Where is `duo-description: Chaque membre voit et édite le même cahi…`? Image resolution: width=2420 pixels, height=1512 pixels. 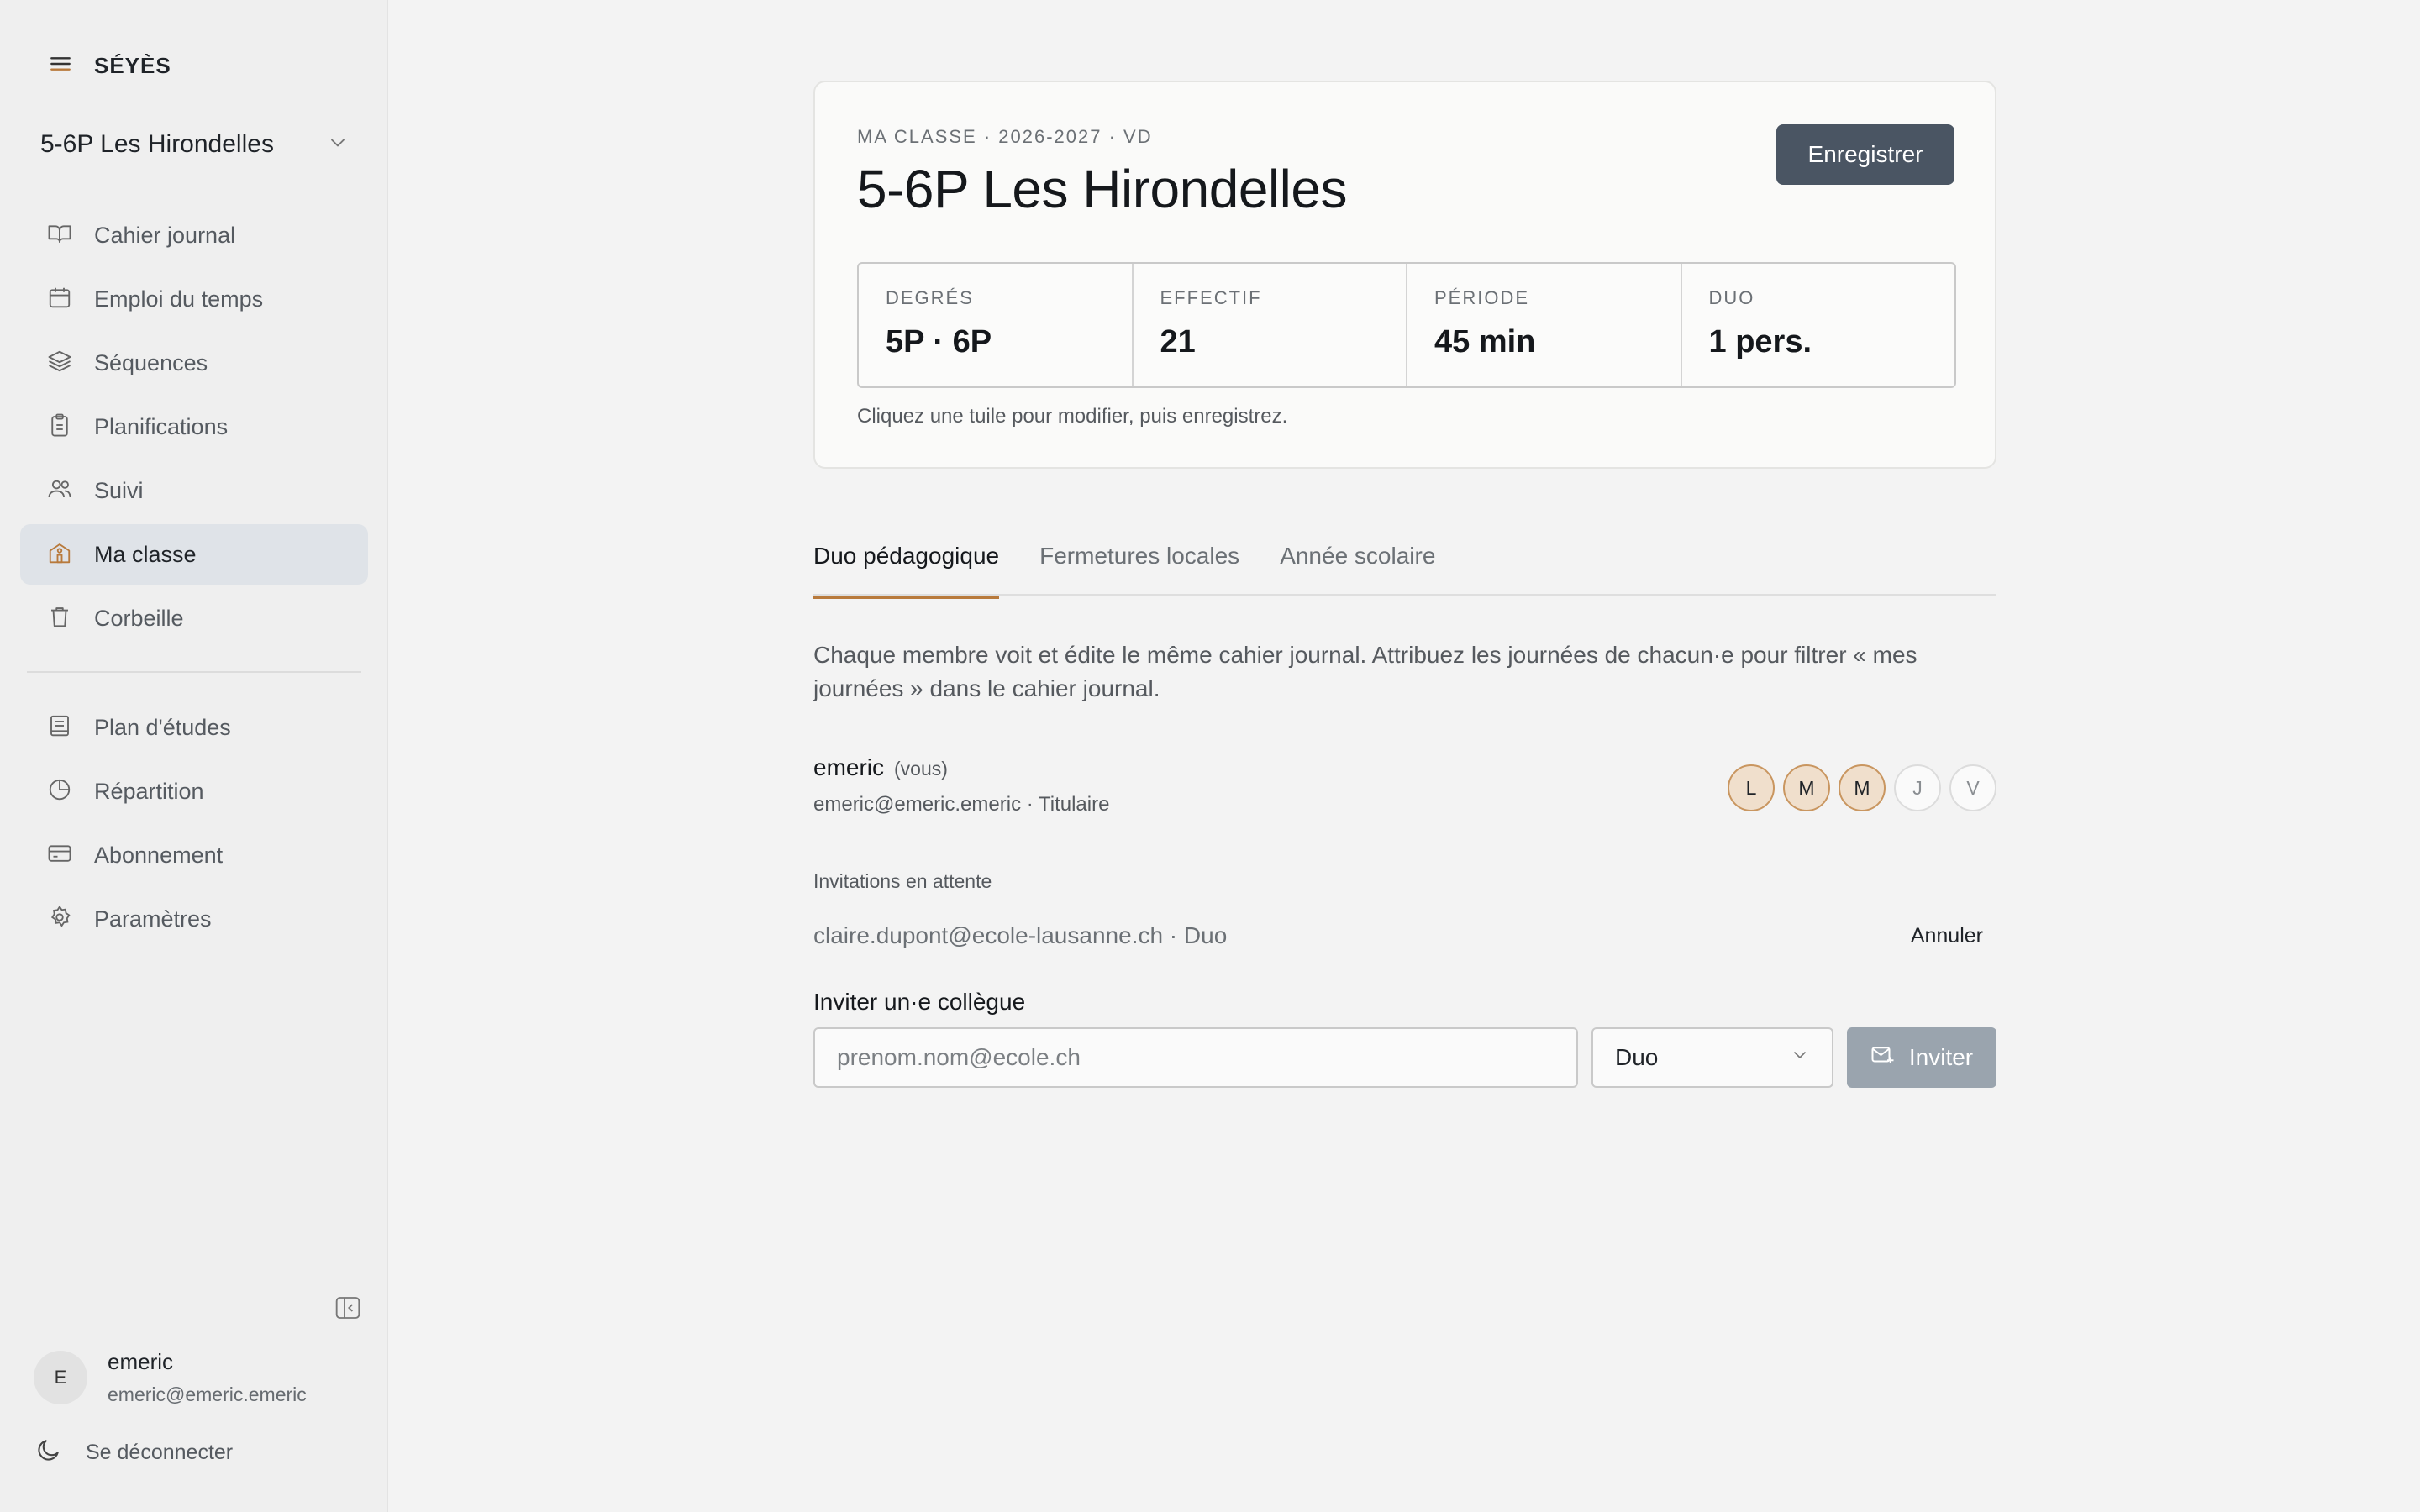 duo-description: Chaque membre voit et édite le même cahi… is located at coordinates (1365, 671).